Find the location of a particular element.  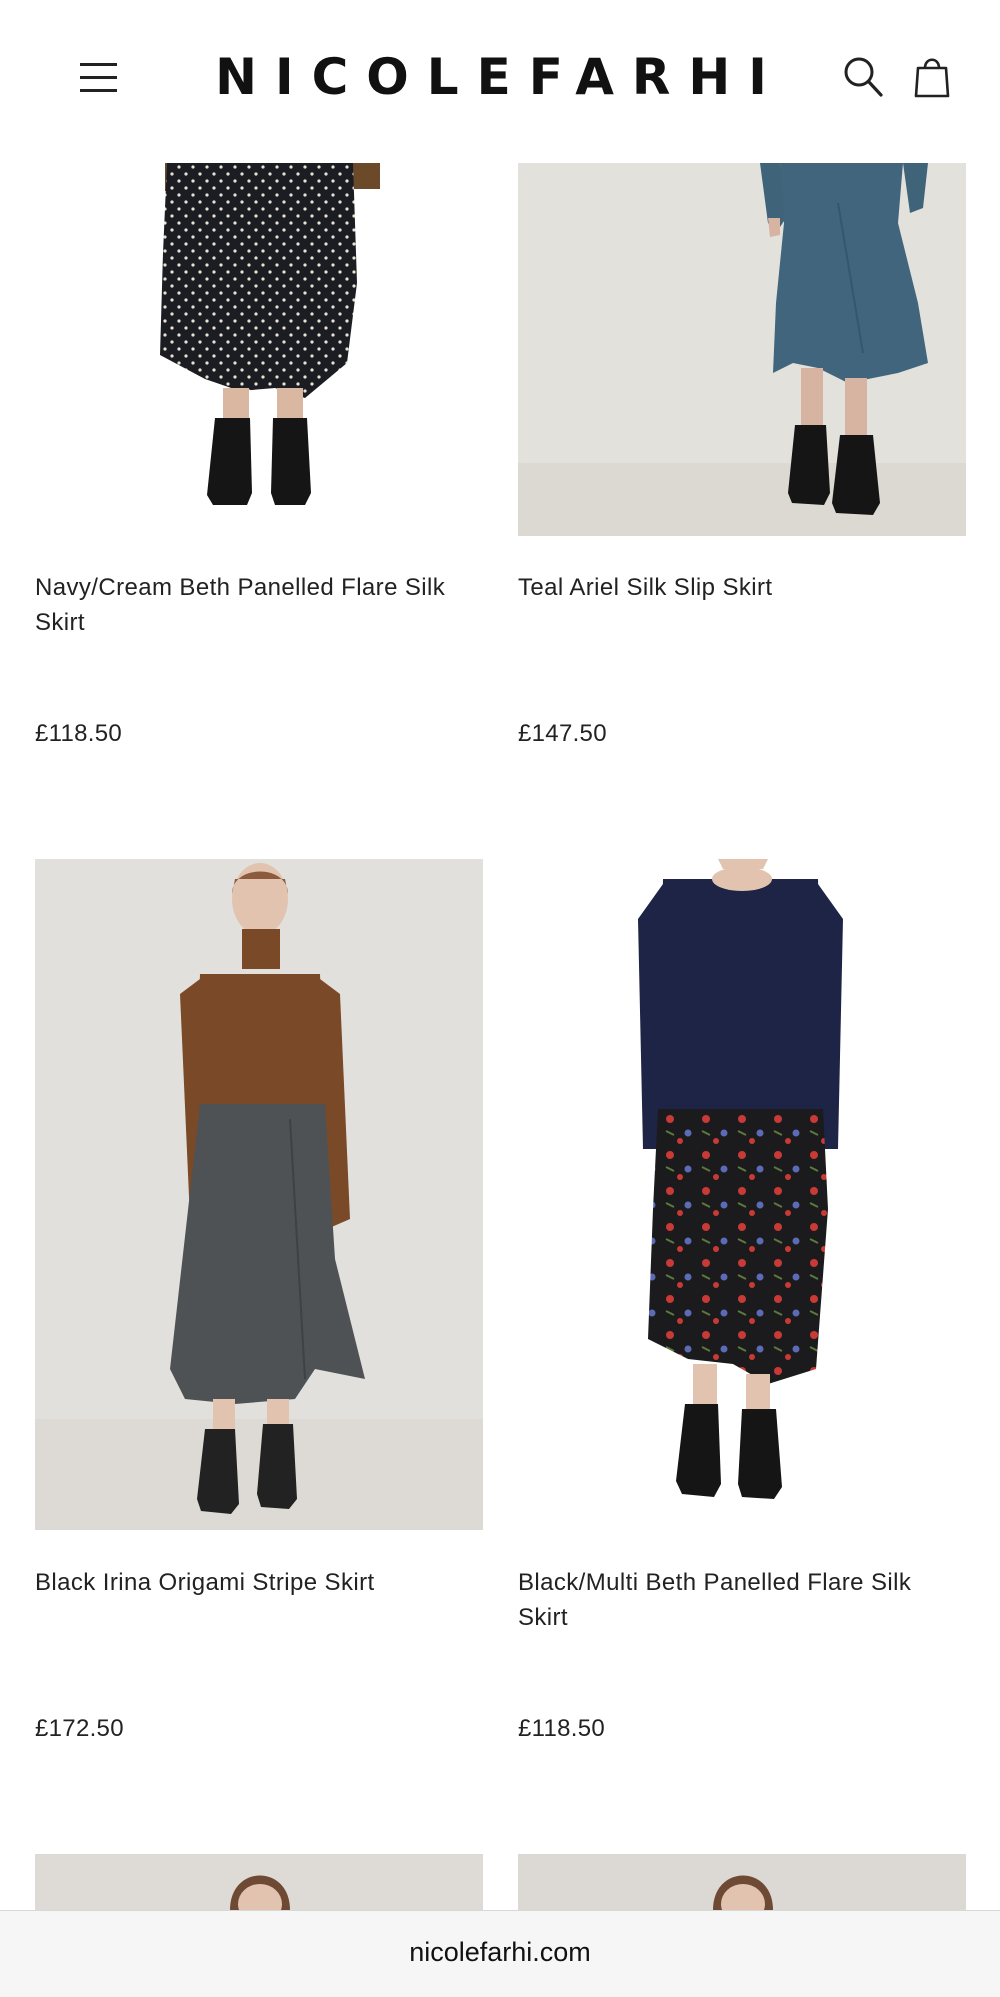

url-text: nicolefarhi.com is located at coordinates (500, 1952).